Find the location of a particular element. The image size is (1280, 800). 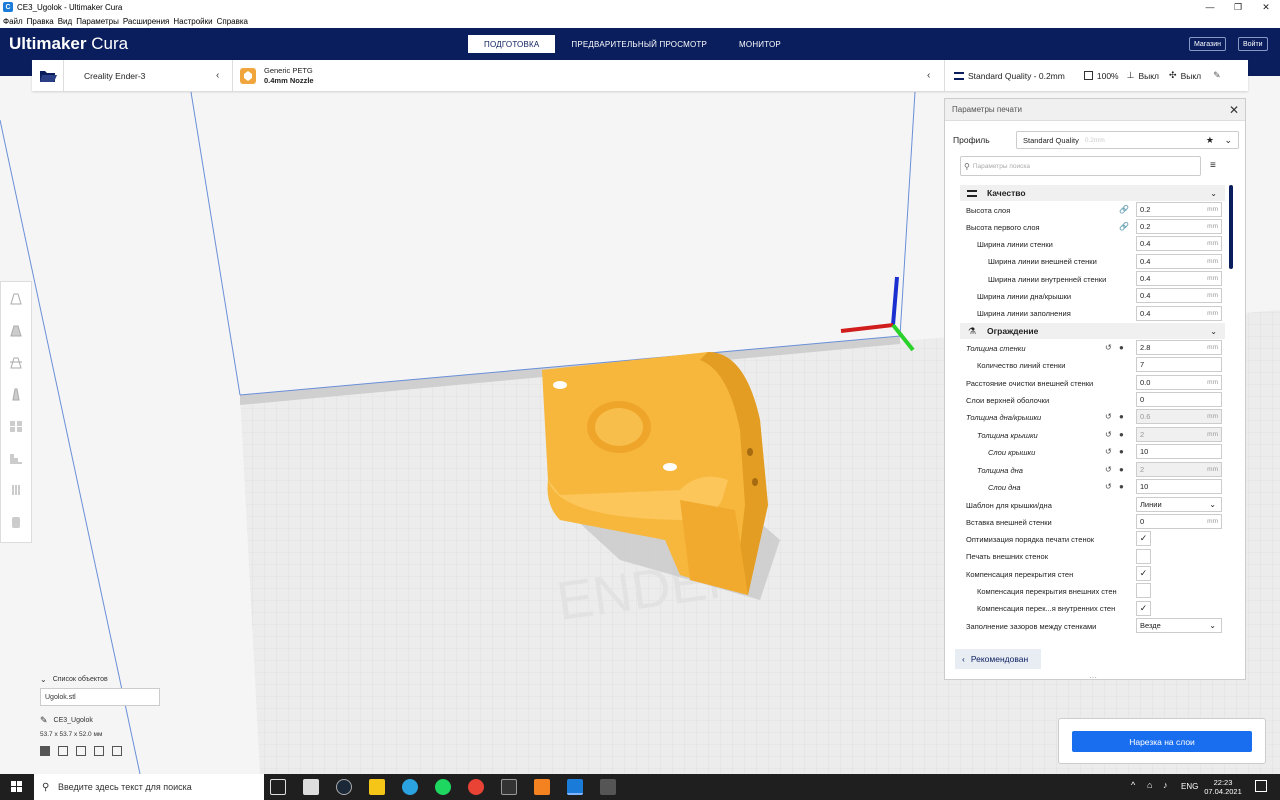

optimize-wall-order-checkbox: ✓ is located at coordinates (1143, 538).